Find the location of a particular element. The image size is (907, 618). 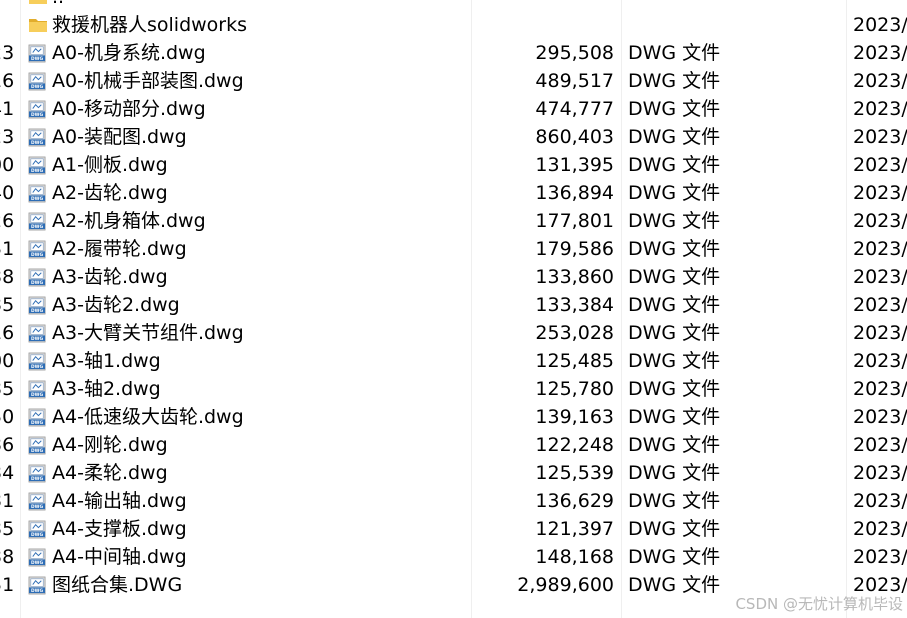

file-row: 40 DWG A2-齿轮.dwg 136,894 DWG 文件 2023/4 is located at coordinates (453, 193).